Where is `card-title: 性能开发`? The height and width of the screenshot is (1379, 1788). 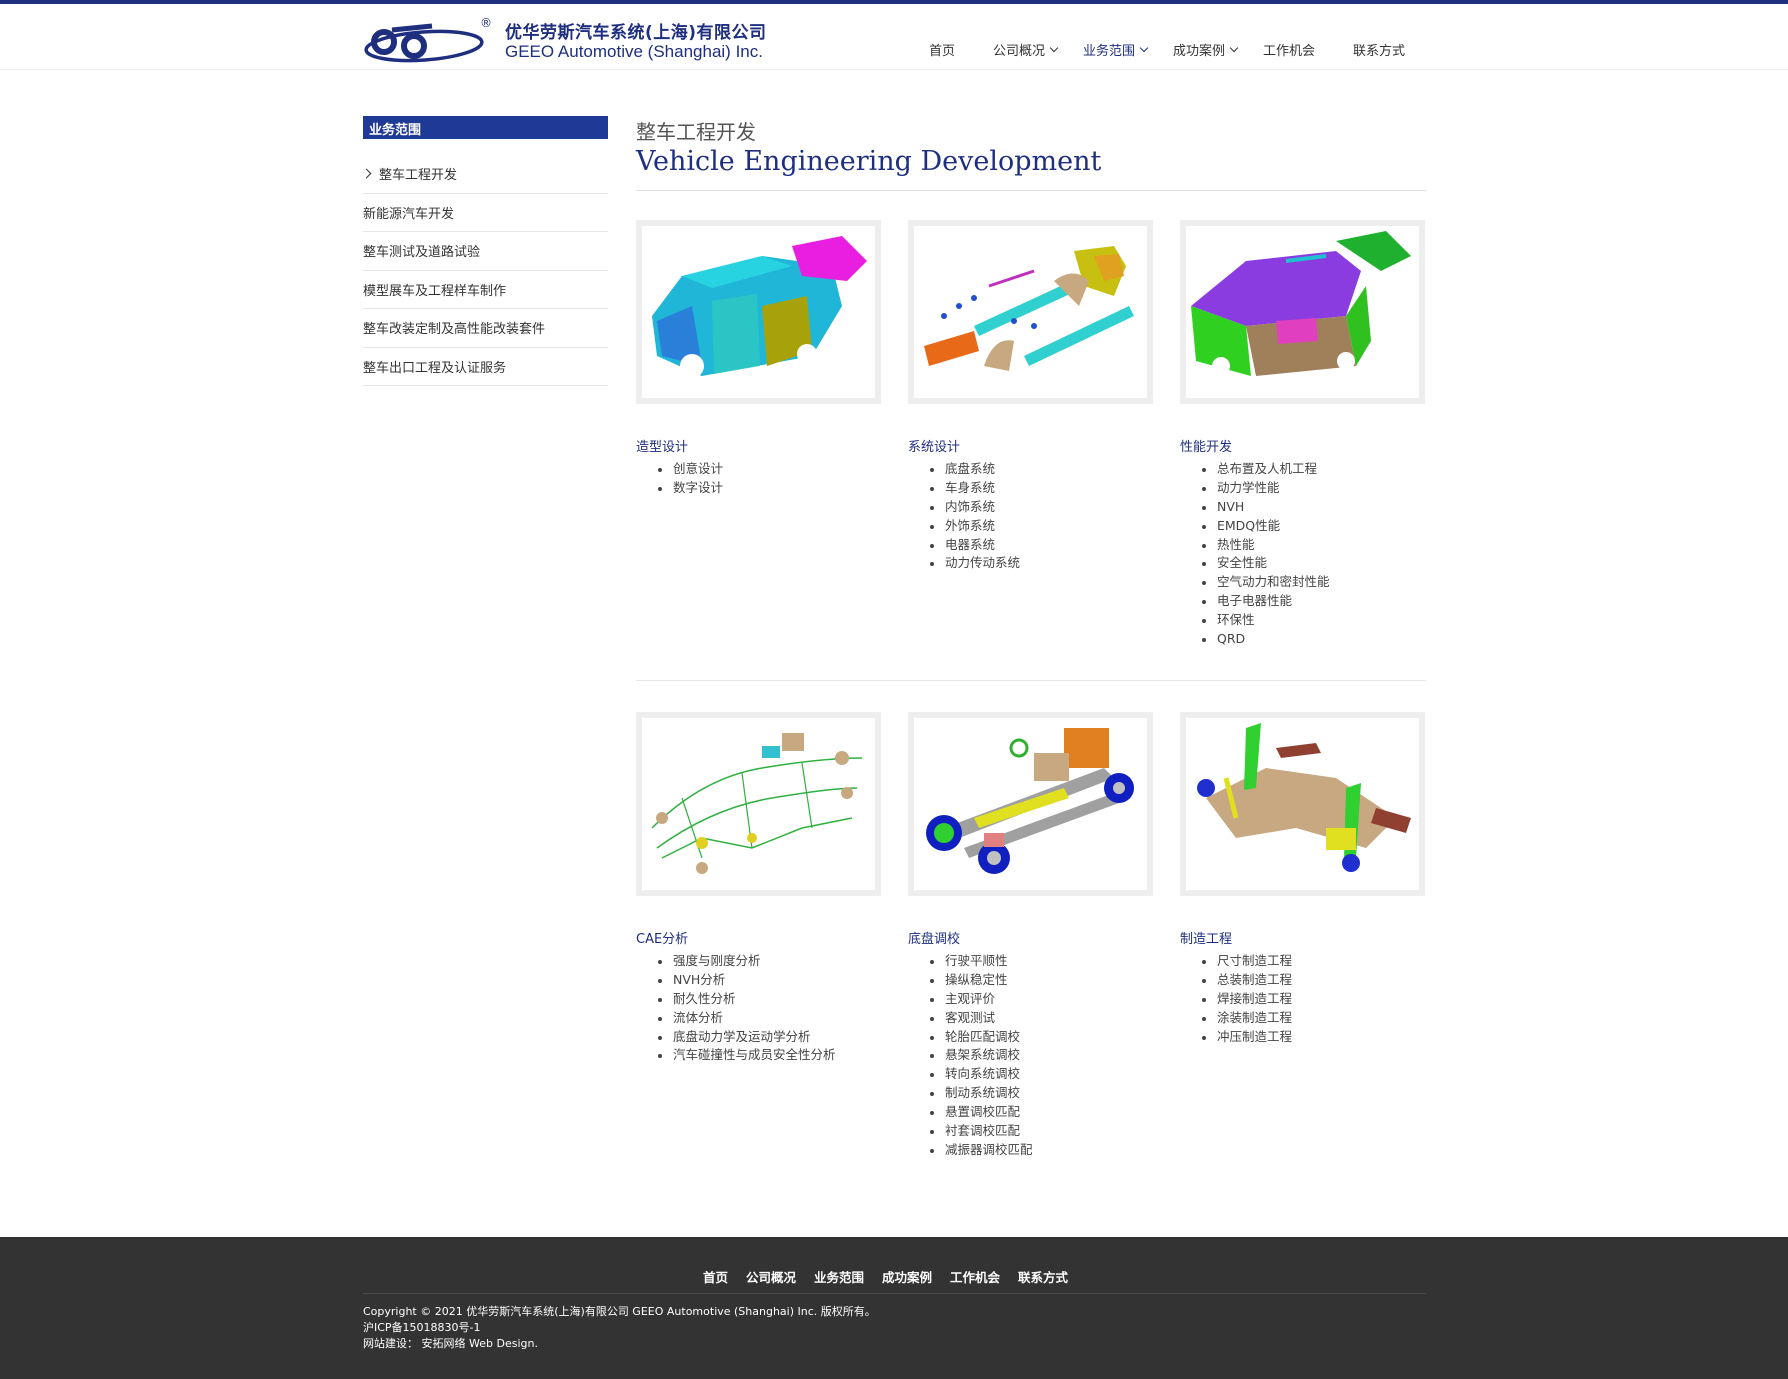 card-title: 性能开发 is located at coordinates (1302, 446).